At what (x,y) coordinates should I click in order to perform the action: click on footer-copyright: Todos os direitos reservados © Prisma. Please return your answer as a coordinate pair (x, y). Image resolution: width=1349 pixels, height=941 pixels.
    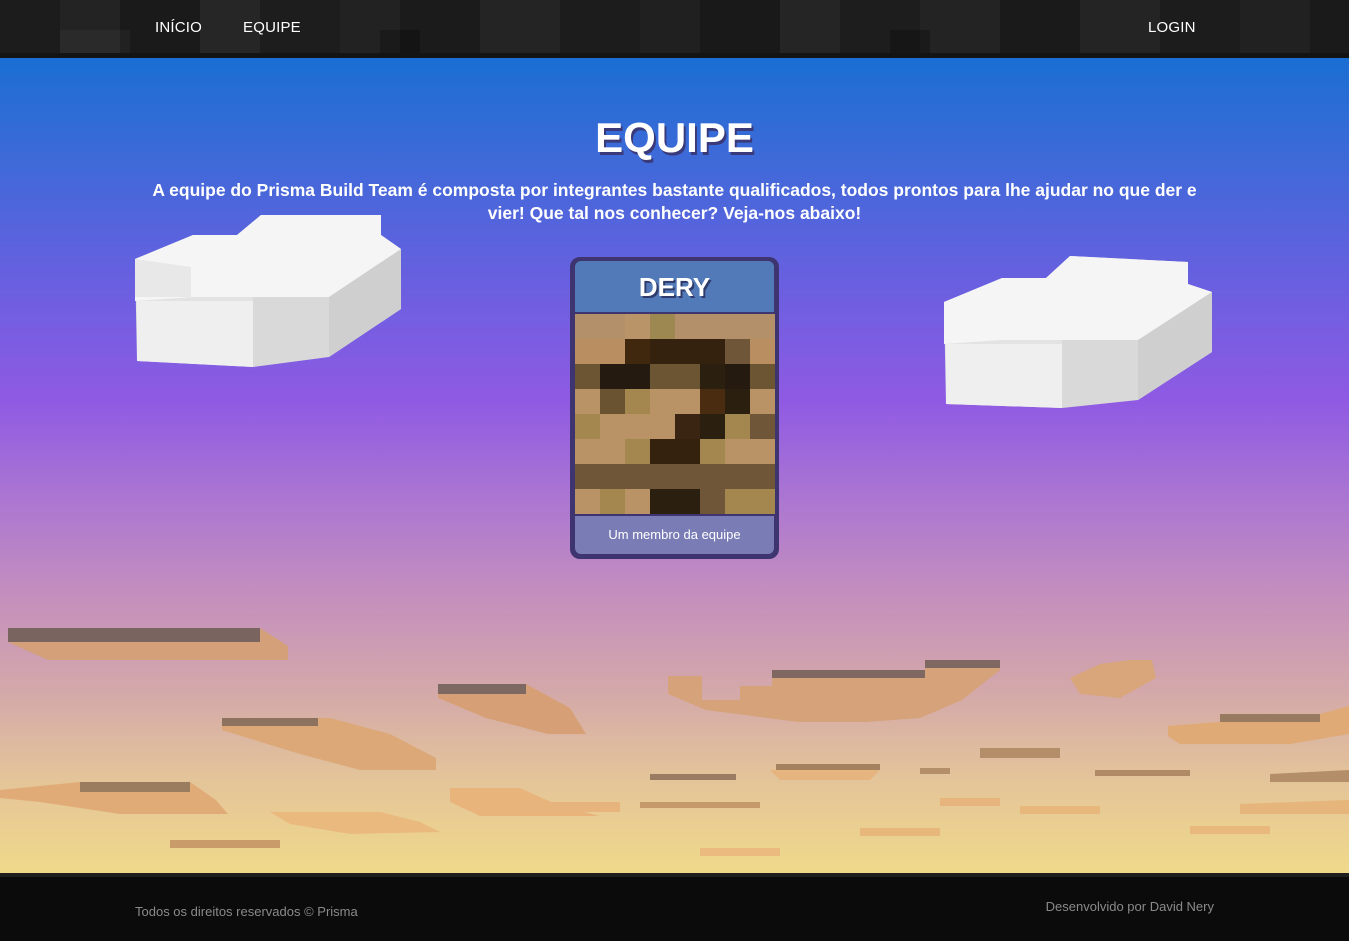
    Looking at the image, I should click on (246, 911).